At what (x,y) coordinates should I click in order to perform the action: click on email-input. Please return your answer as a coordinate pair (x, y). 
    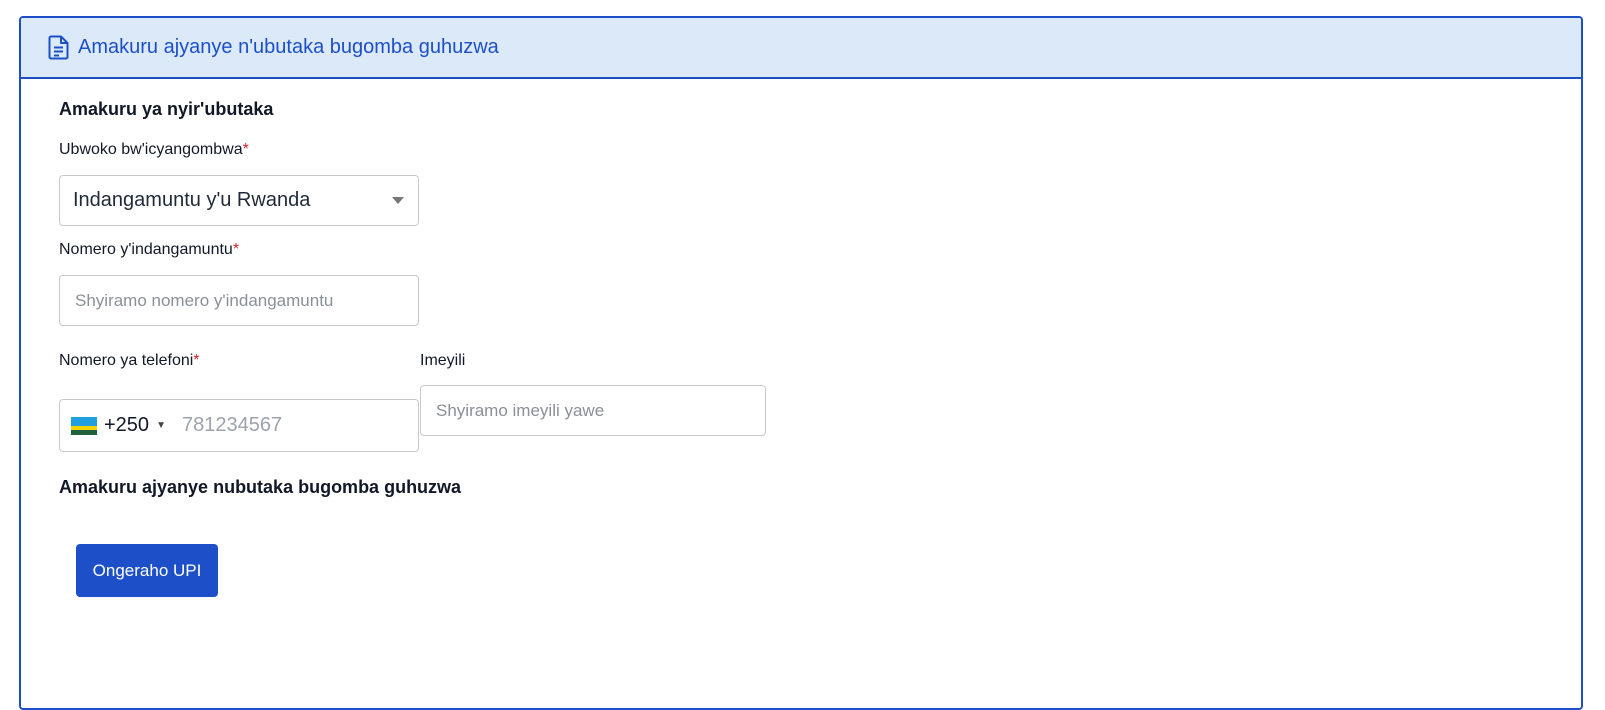
    Looking at the image, I should click on (593, 410).